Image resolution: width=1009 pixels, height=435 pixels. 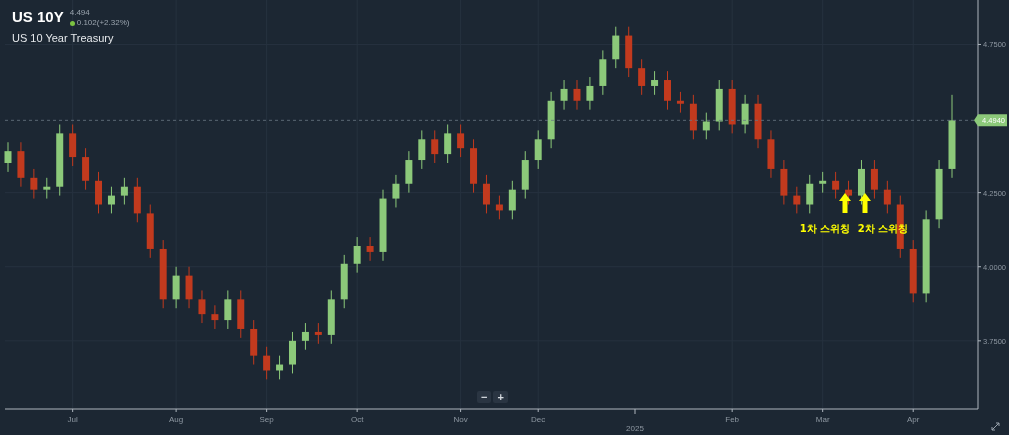 I want to click on symbol-title: US 10Y, so click(x=38, y=17).